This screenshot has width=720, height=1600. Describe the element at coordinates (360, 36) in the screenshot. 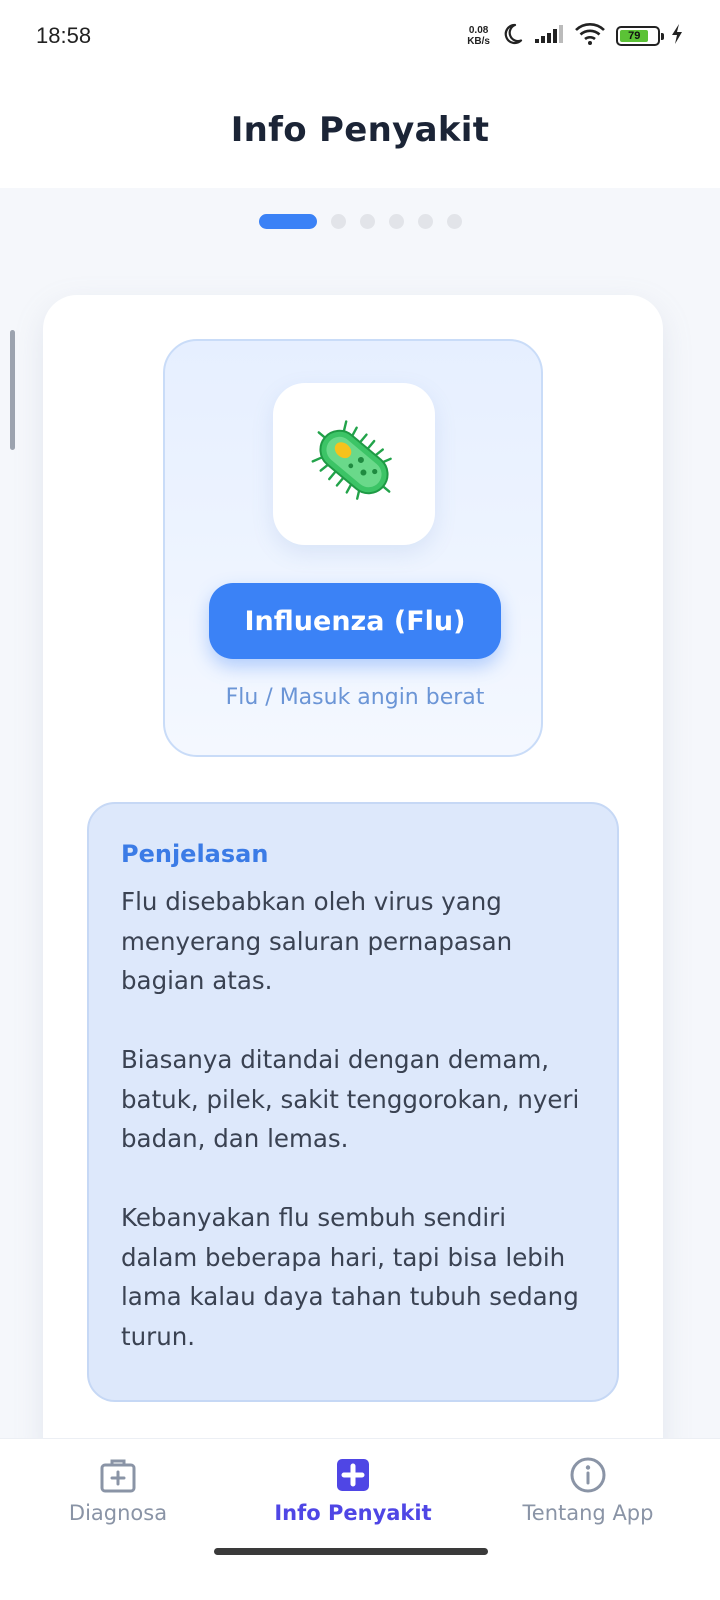

I see `status-bar: 18:58 0.08 KB/s 79` at that location.